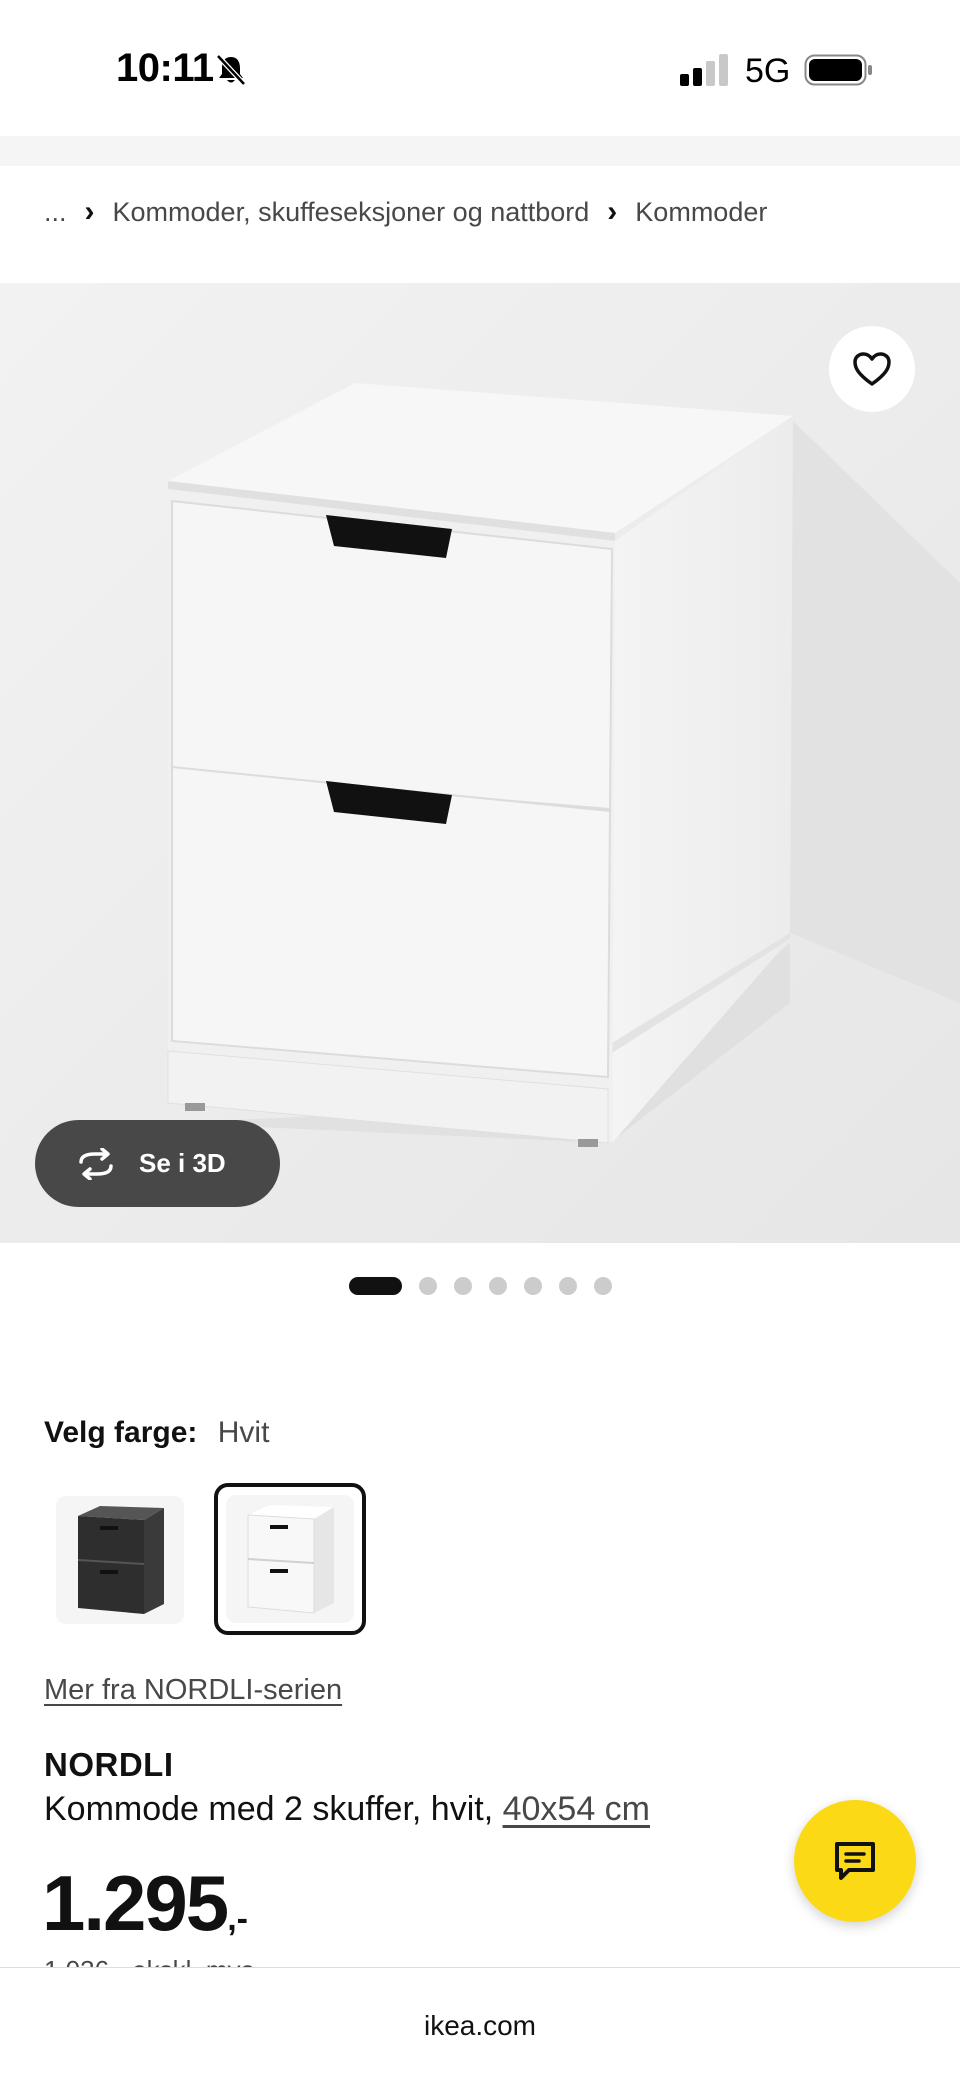 This screenshot has width=960, height=2086. I want to click on white-dresser-thumbnail, so click(290, 1559).